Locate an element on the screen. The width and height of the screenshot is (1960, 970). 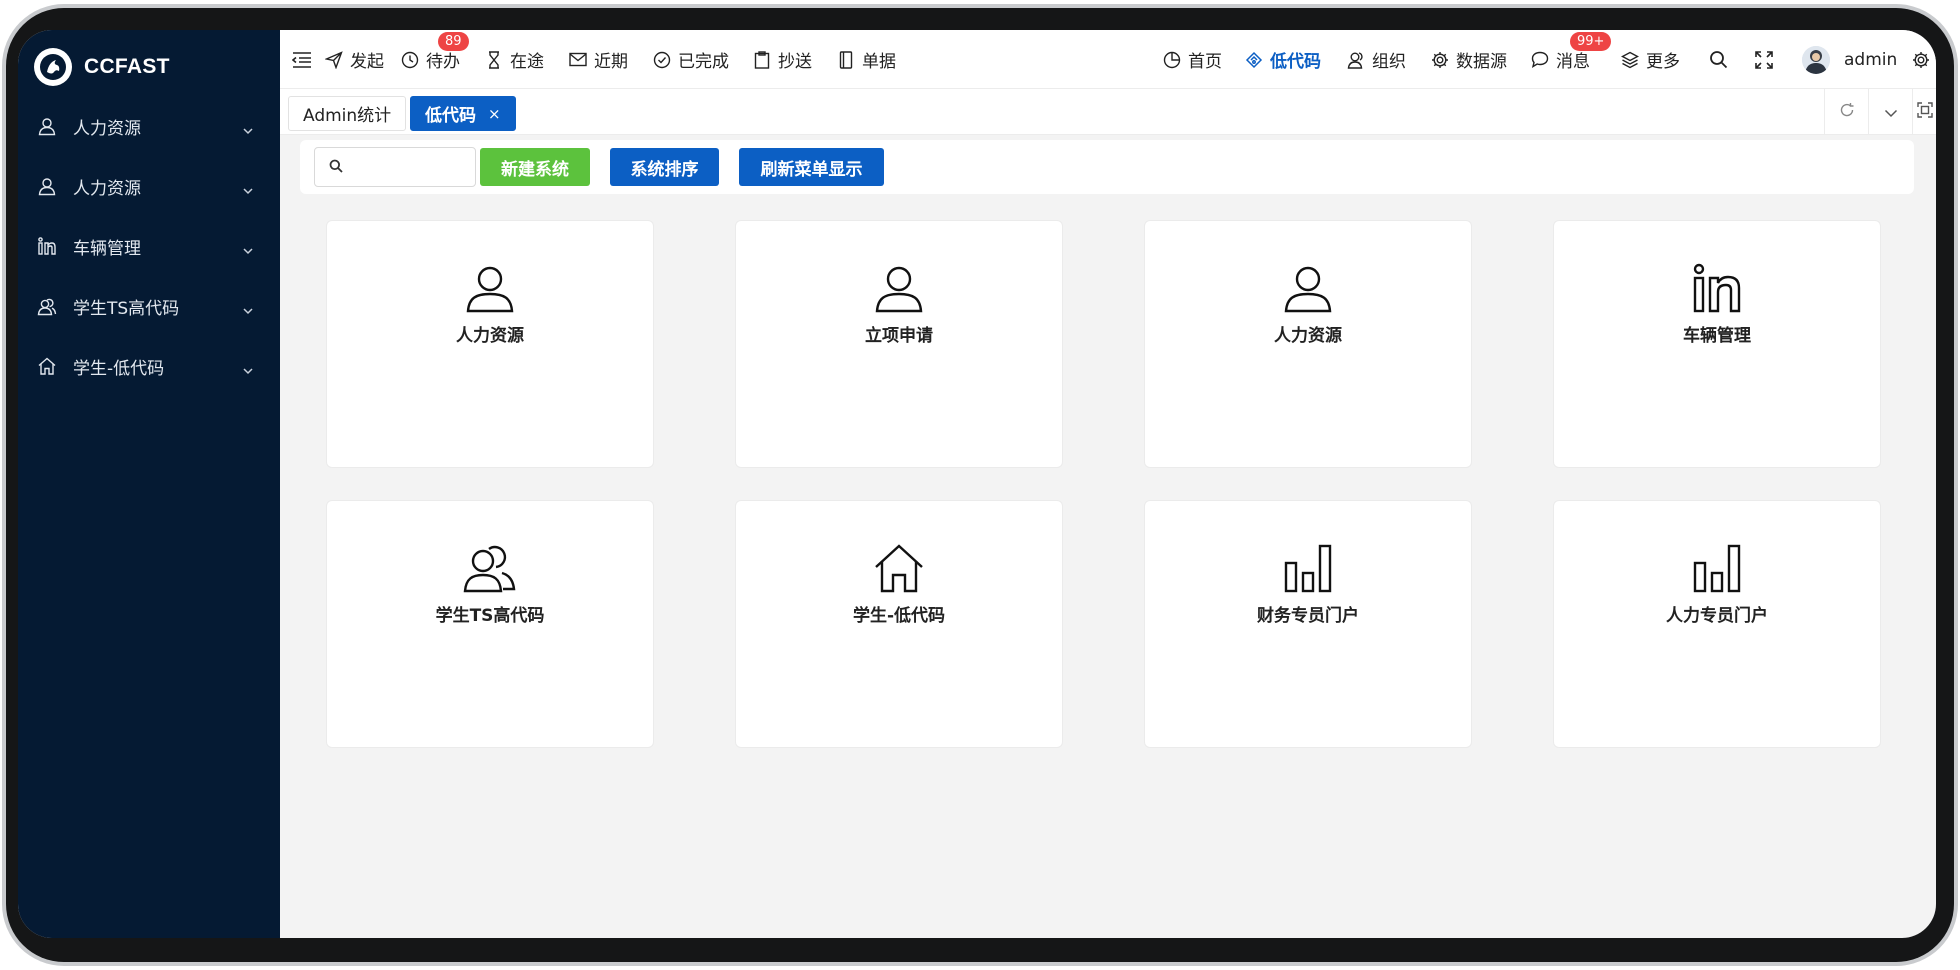
sidebar-item-label: 车辆管理 is located at coordinates (107, 248).